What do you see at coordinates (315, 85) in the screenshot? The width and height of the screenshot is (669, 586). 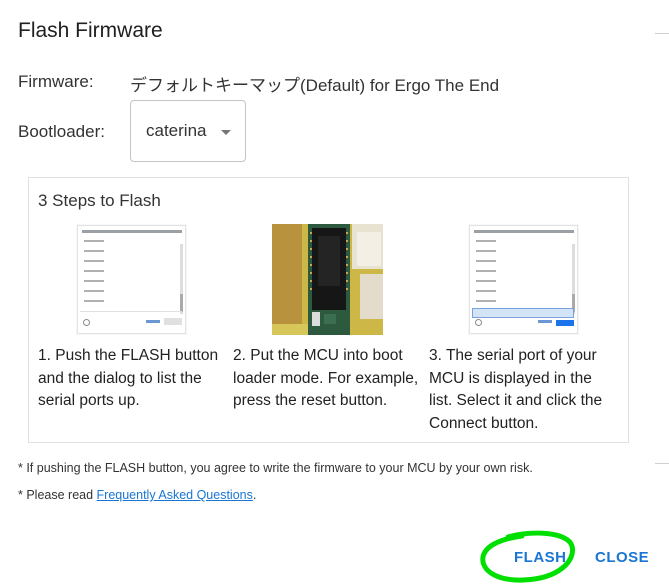 I see `firmware-value: デフォルトキーマップ(Default) for Ergo The End` at bounding box center [315, 85].